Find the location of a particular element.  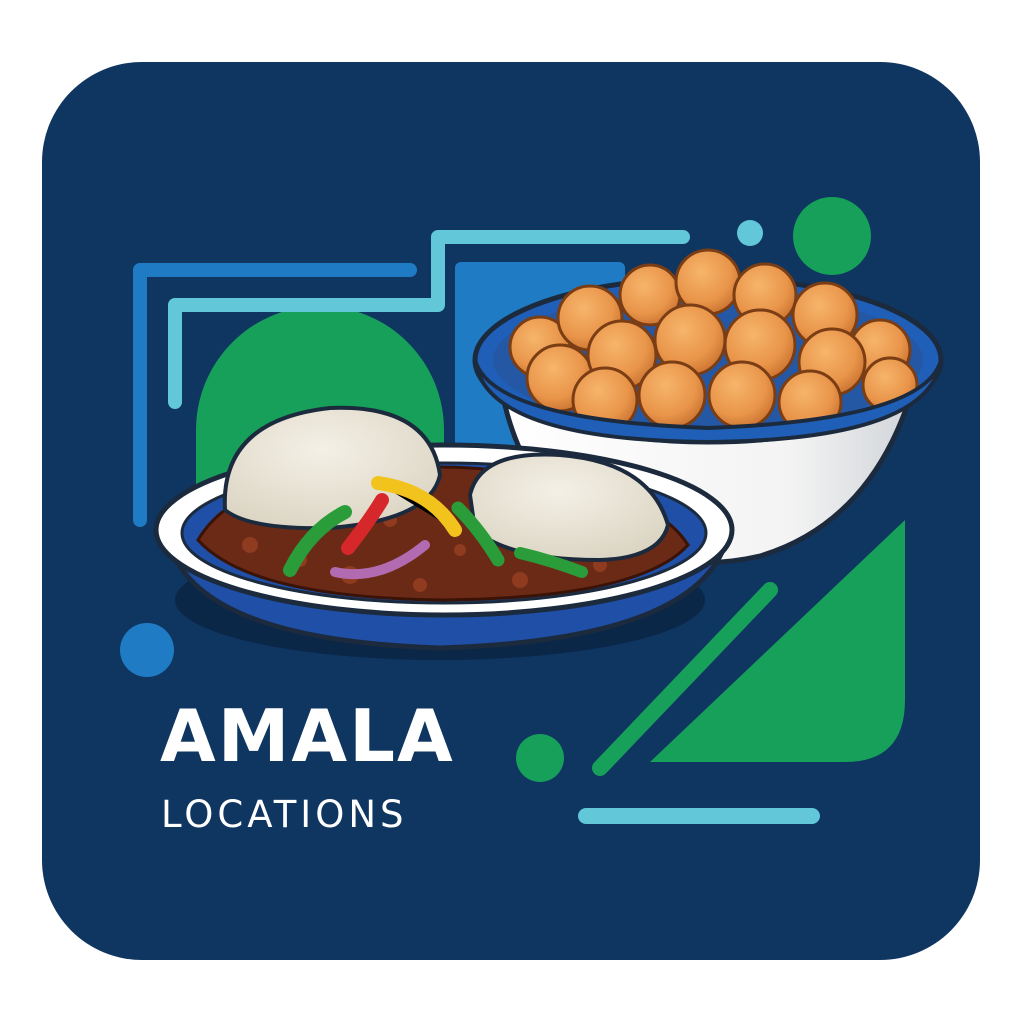

green-circle-shape is located at coordinates (832, 236).